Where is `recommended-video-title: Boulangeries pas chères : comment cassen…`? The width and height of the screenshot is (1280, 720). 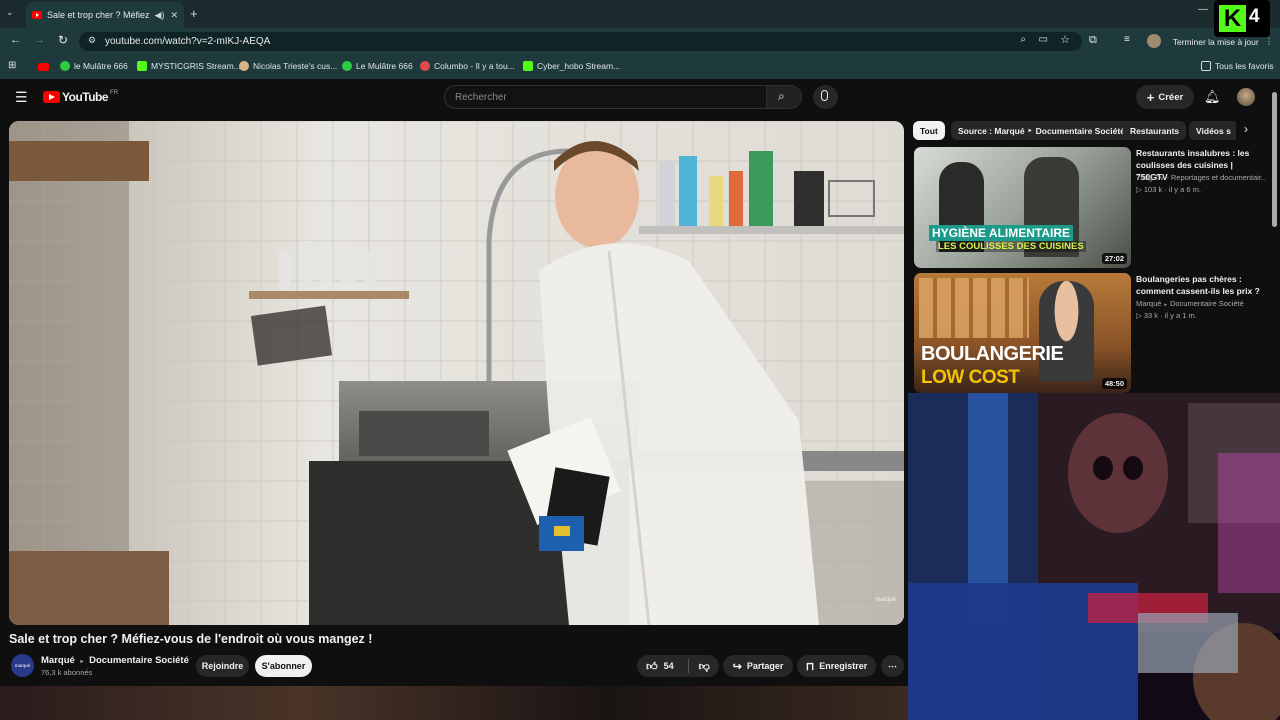 recommended-video-title: Boulangeries pas chères : comment cassen… is located at coordinates (1201, 285).